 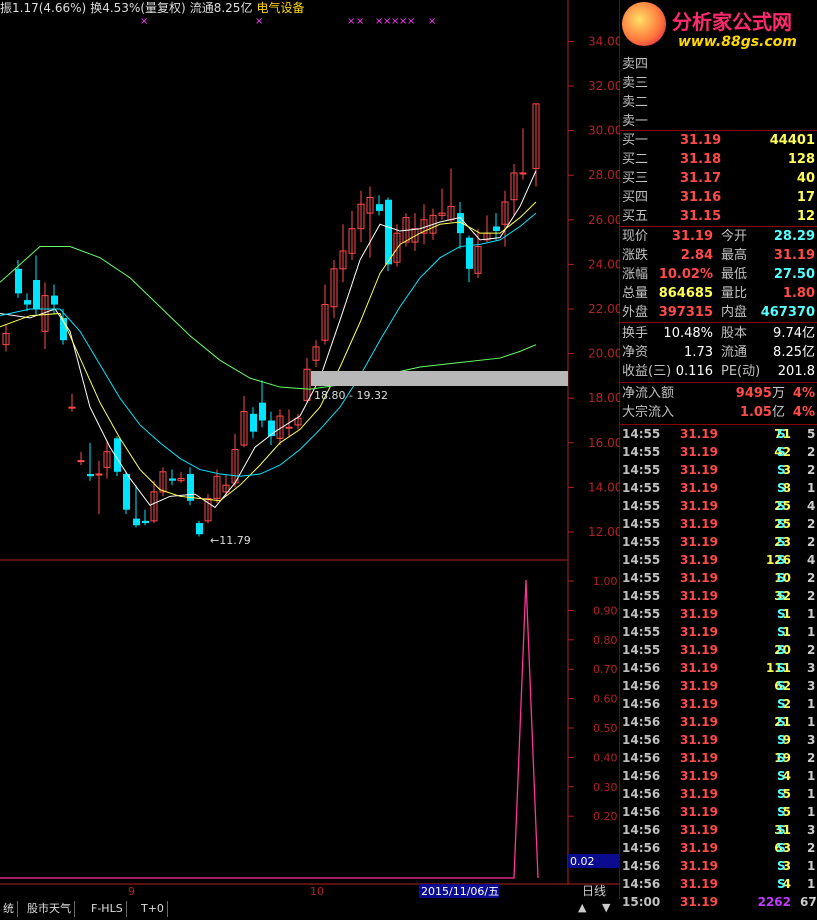 I want to click on stat-value: 31.19, so click(x=692, y=236).